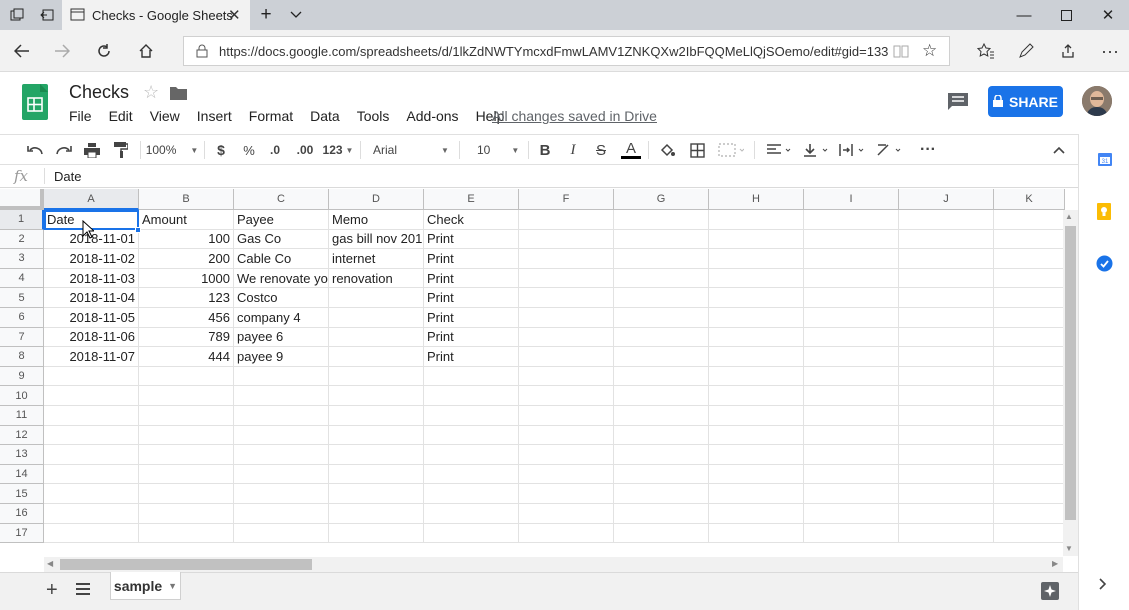 This screenshot has height=610, width=1129. I want to click on add-sheet-icon: +, so click(52, 590).